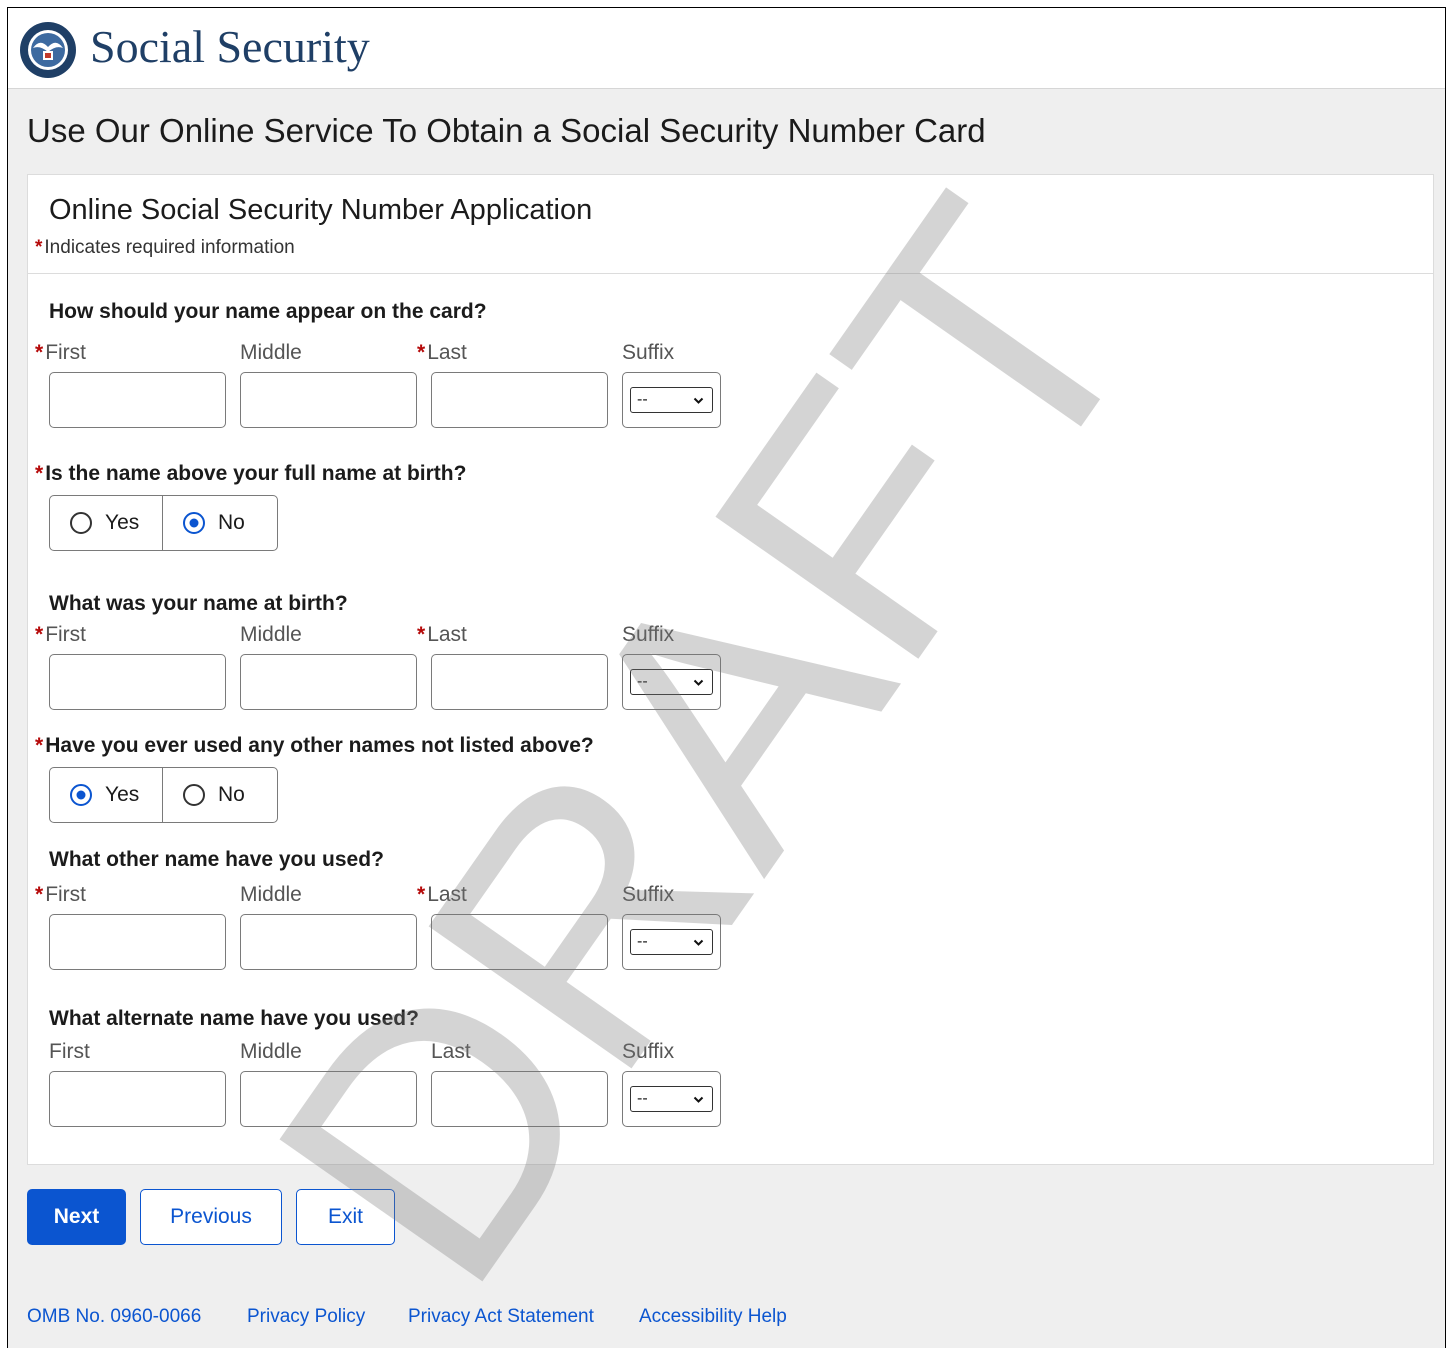 The width and height of the screenshot is (1453, 1350). Describe the element at coordinates (39, 247) in the screenshot. I see `required-marker: *` at that location.